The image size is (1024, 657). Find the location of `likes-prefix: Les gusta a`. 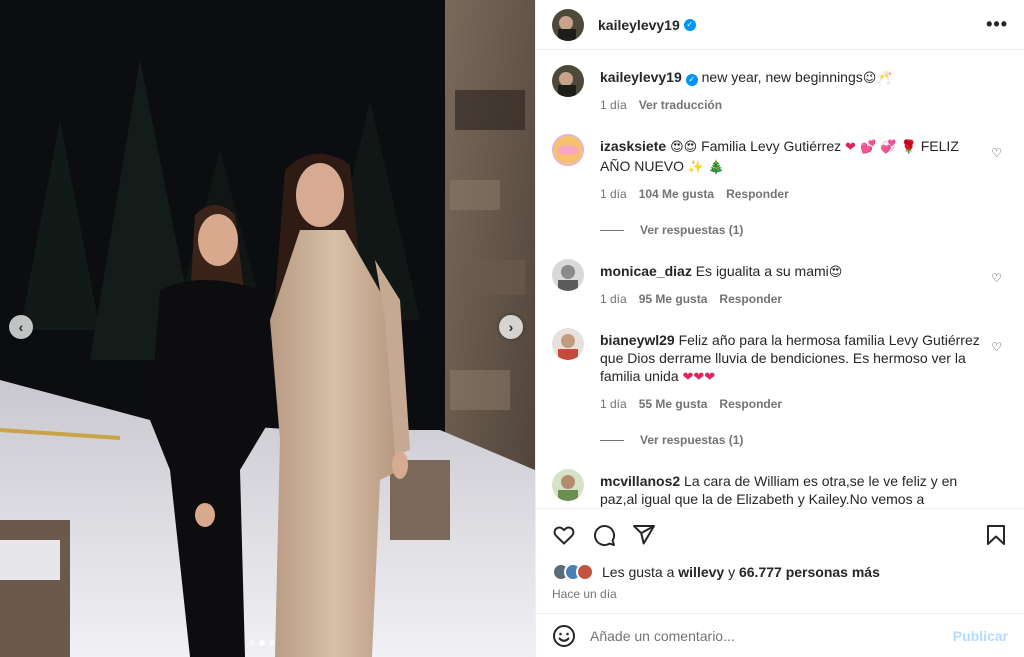

likes-prefix: Les gusta a is located at coordinates (638, 572).